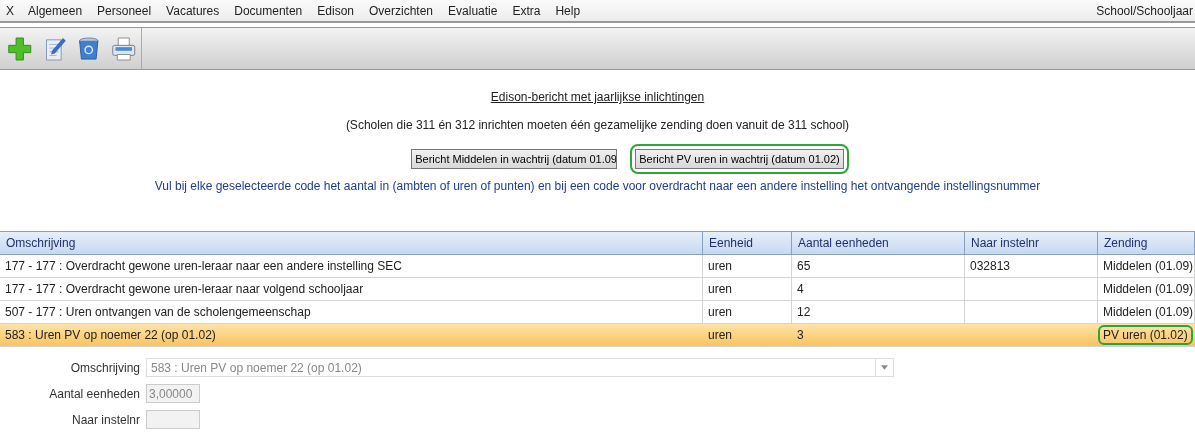  Describe the element at coordinates (597, 266) in the screenshot. I see `table-row: 177 - 177 : Overdracht gewone uren-leraar naar een andere instelling SEC uren 65 032813 Middelen (01.09)` at that location.